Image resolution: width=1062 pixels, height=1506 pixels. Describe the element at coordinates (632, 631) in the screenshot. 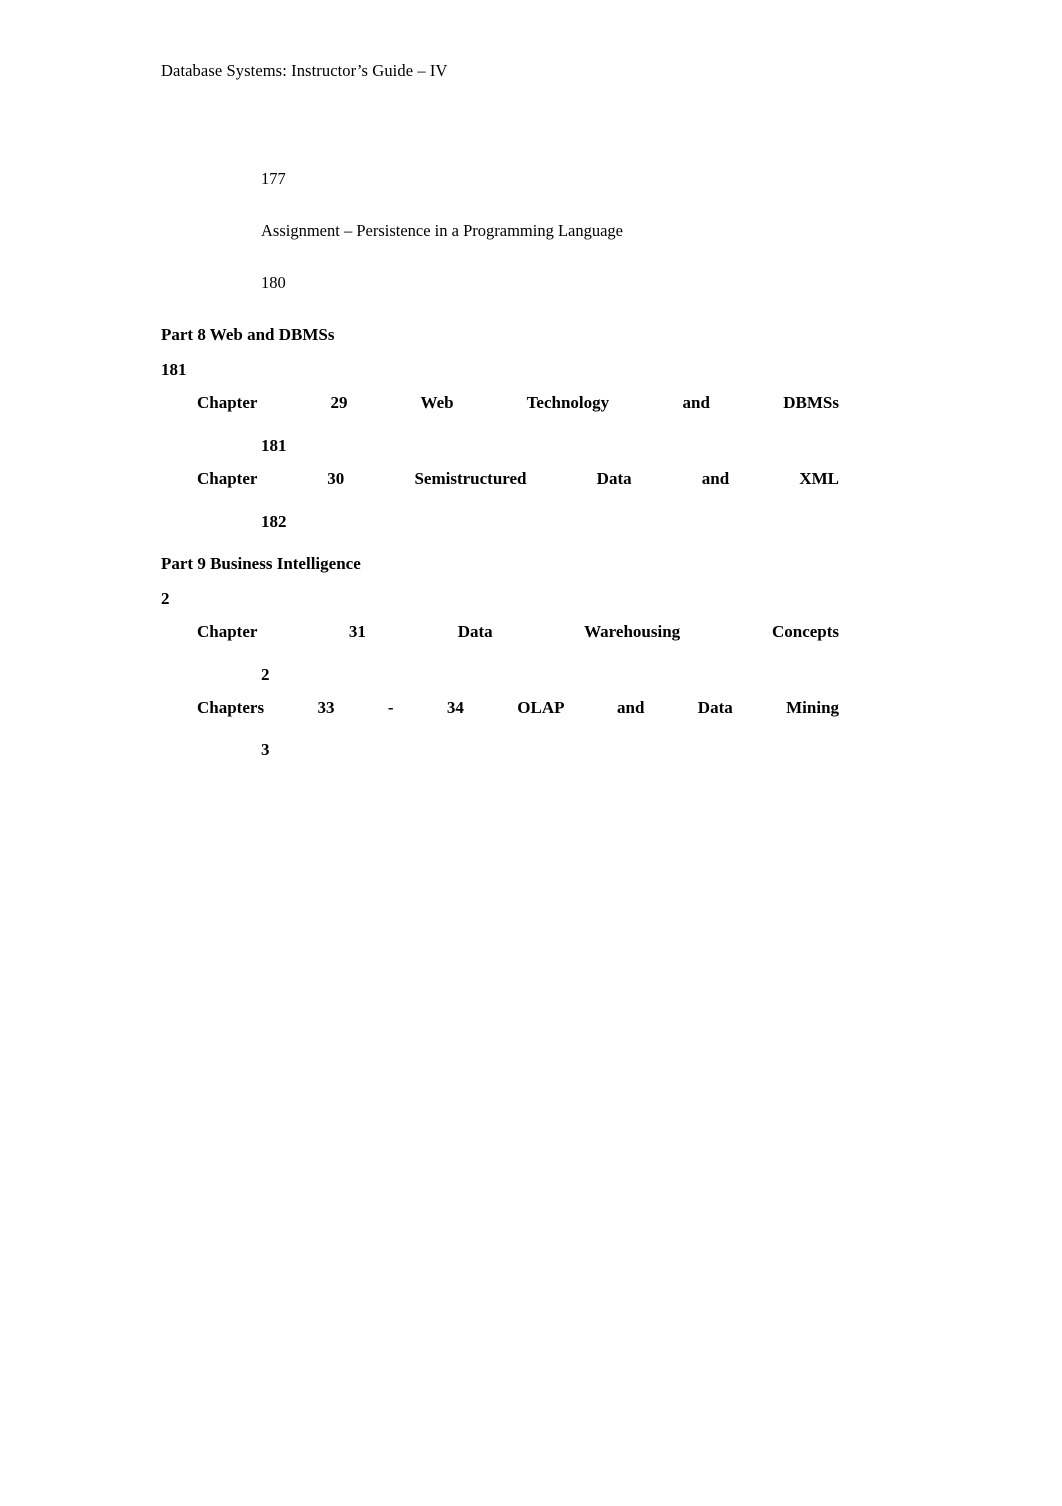

I see `chapter-token: Warehousing` at that location.